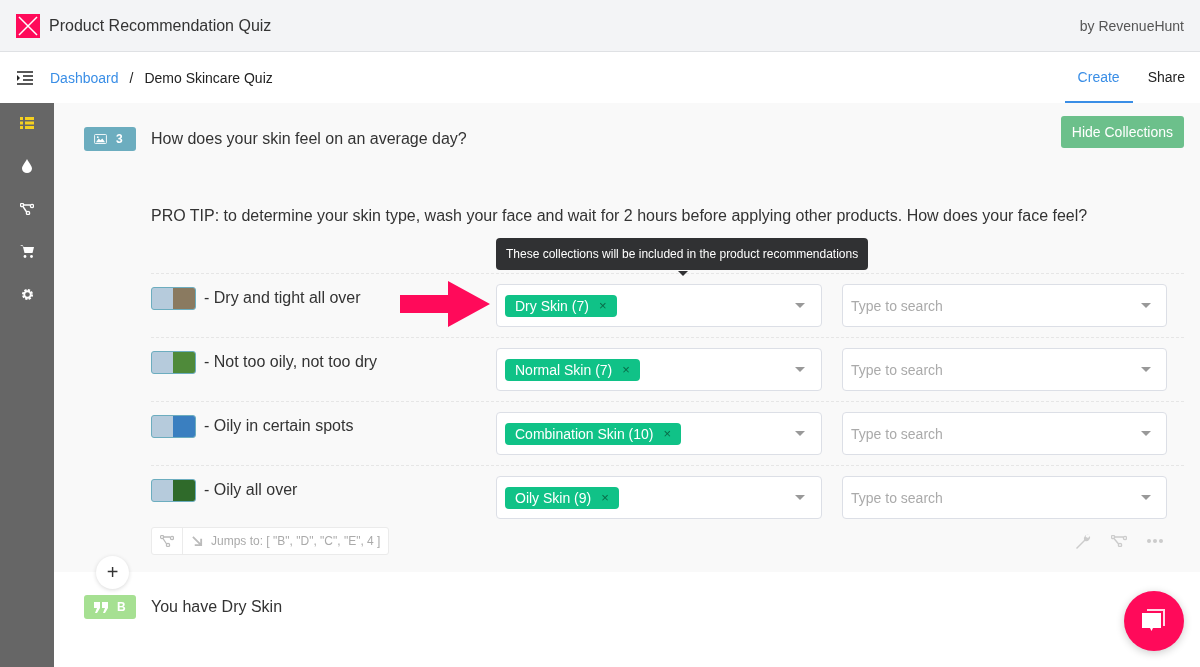 This screenshot has width=1200, height=667. I want to click on breadcrumb-current: Demo Skincare Quiz, so click(208, 77).